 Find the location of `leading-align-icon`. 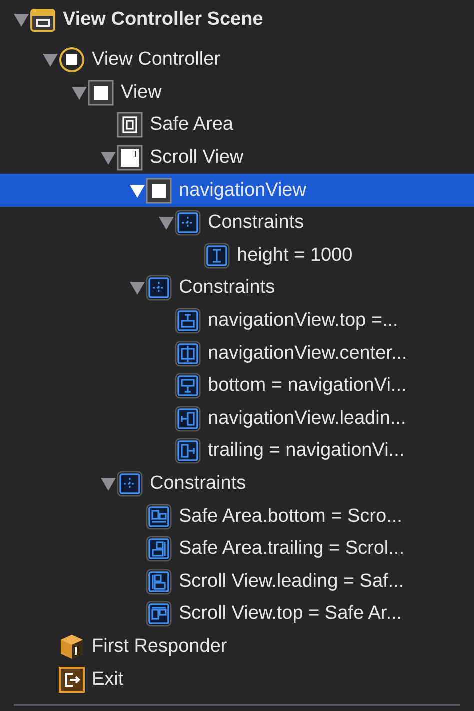

leading-align-icon is located at coordinates (159, 581).